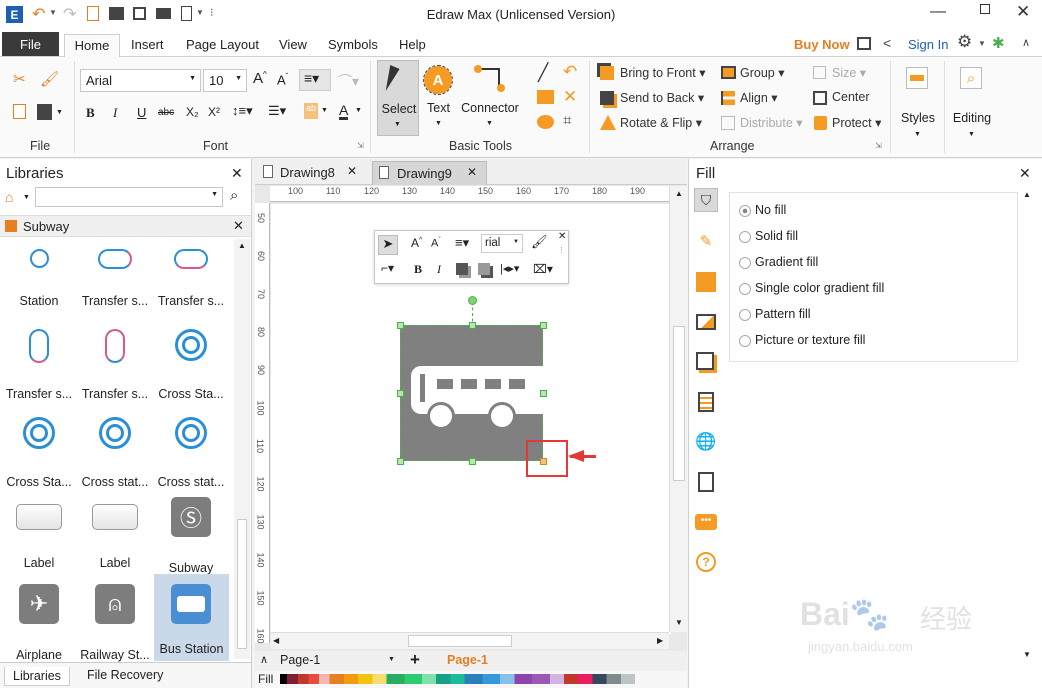  Describe the element at coordinates (490, 98) in the screenshot. I see `connector-tool-button: Connector ▼` at that location.